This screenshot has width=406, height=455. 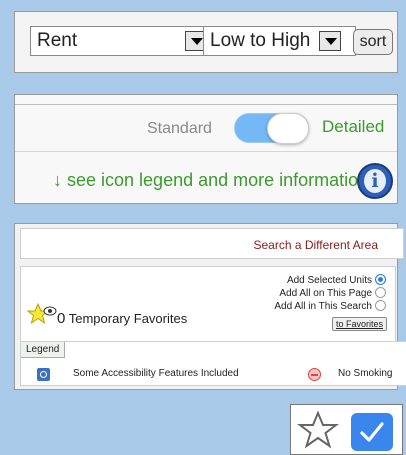 What do you see at coordinates (375, 181) in the screenshot?
I see `info-icon: i` at bounding box center [375, 181].